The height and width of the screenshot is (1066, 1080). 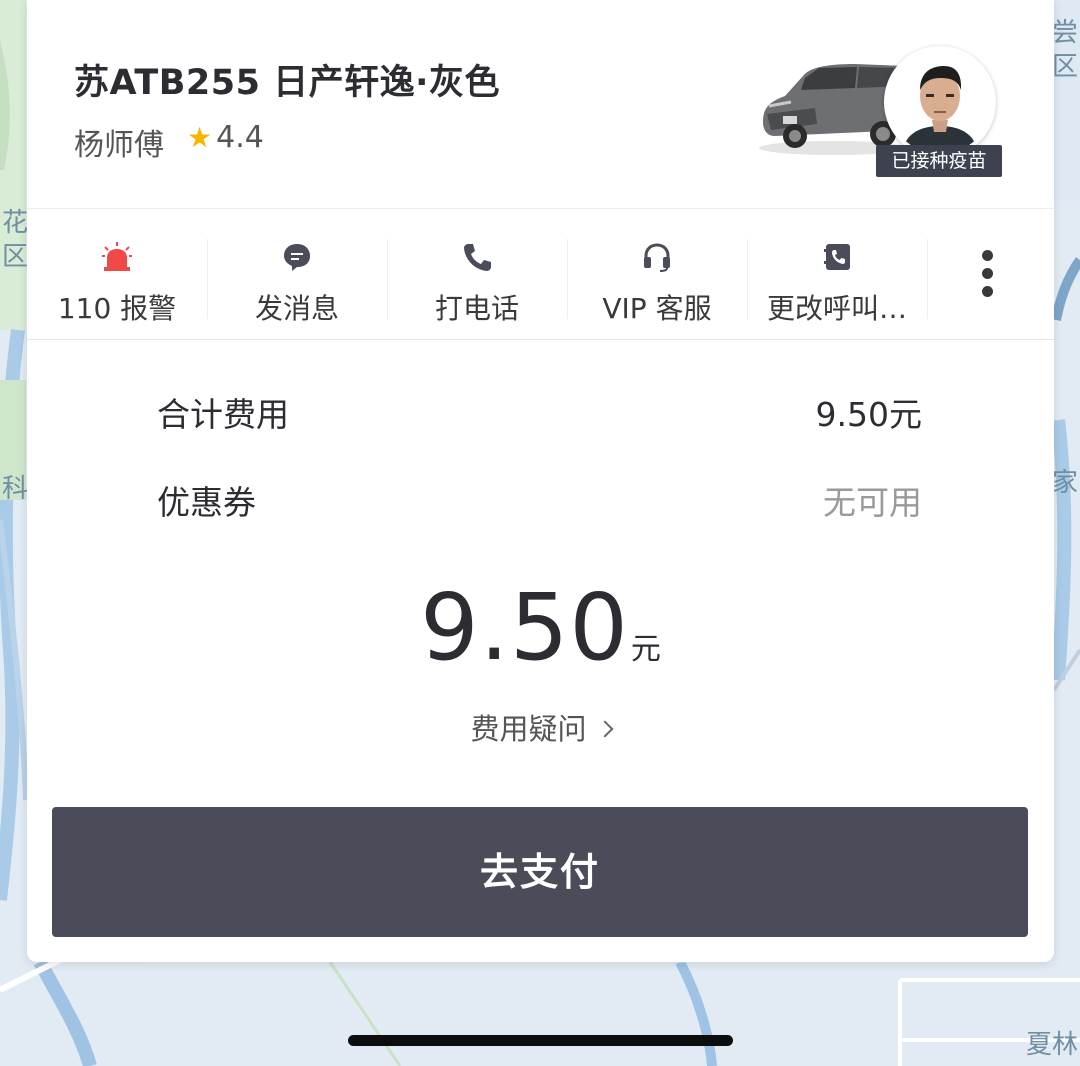 What do you see at coordinates (477, 257) in the screenshot?
I see `phone-icon` at bounding box center [477, 257].